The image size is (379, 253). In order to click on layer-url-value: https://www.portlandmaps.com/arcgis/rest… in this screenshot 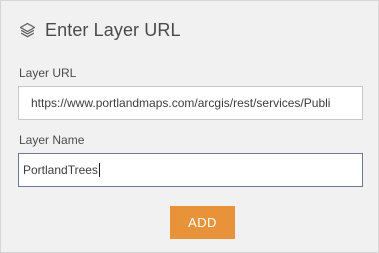, I will do `click(181, 103)`.